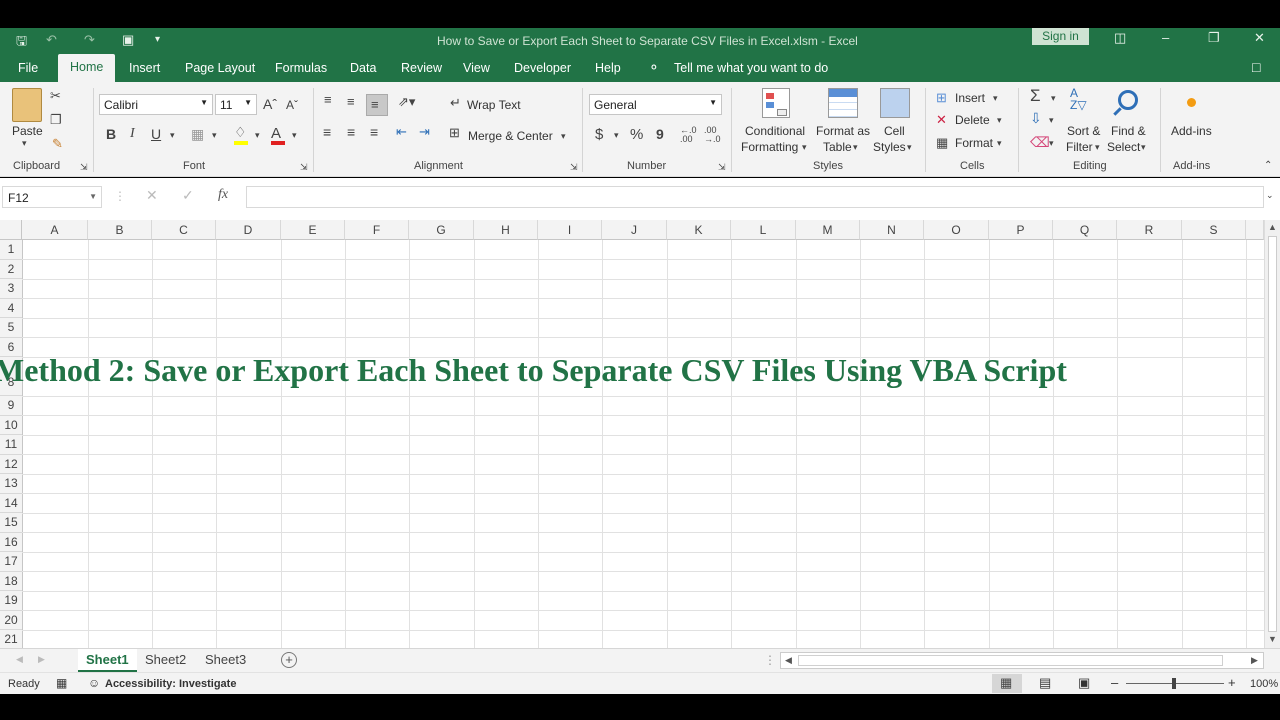 The height and width of the screenshot is (720, 1280). What do you see at coordinates (688, 135) in the screenshot?
I see `increase-decimal-icon: ←.0.00` at bounding box center [688, 135].